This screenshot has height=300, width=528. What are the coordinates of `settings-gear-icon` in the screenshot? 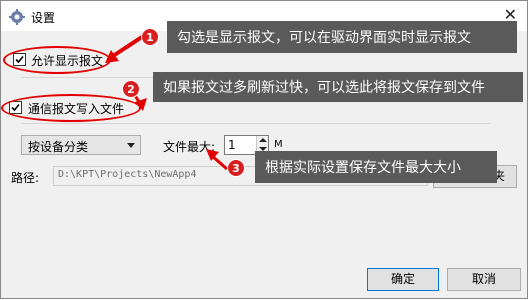 It's located at (17, 17).